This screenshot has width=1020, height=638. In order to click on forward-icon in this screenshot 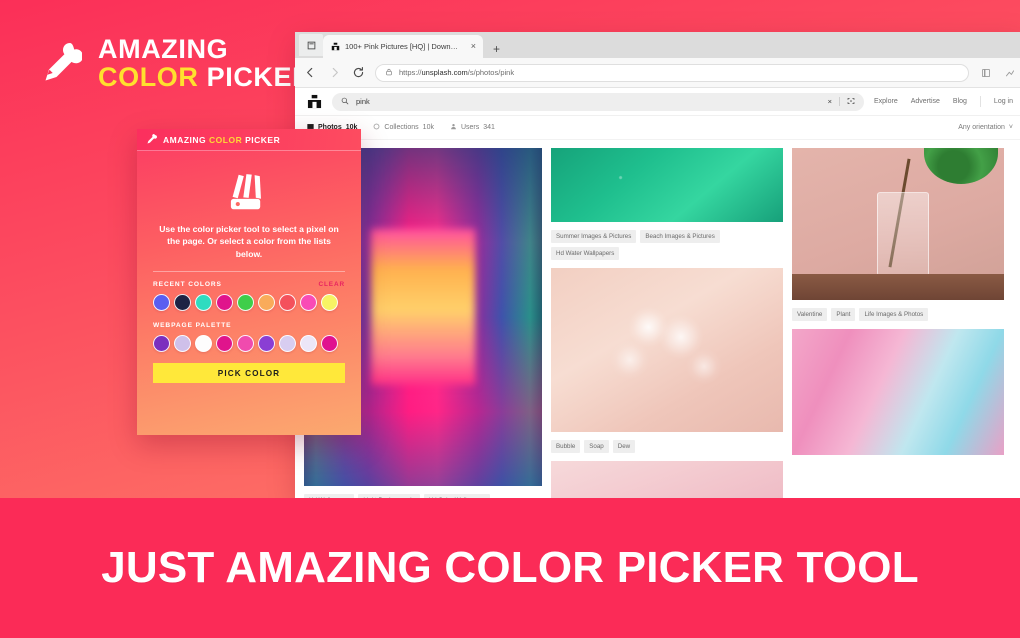, I will do `click(334, 72)`.